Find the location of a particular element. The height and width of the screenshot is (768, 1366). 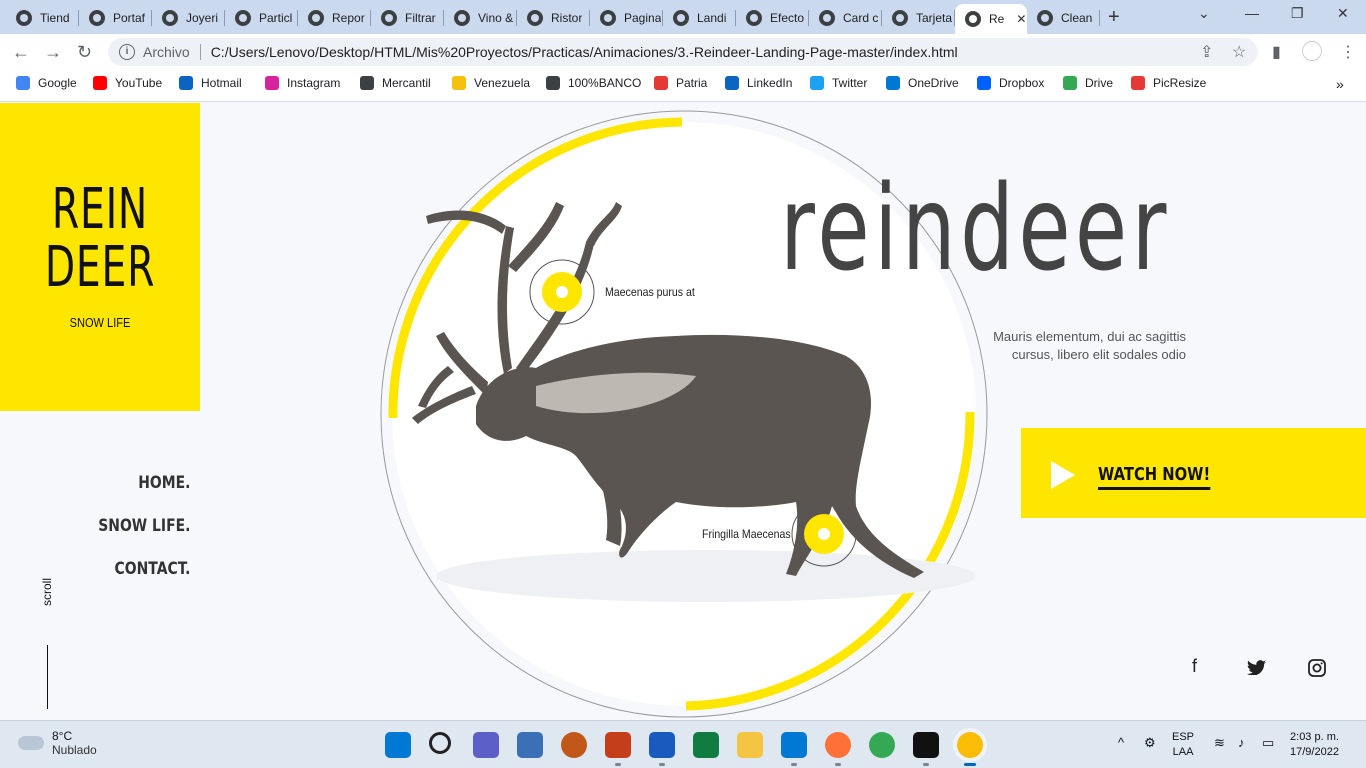

terminal-icon is located at coordinates (926, 745).